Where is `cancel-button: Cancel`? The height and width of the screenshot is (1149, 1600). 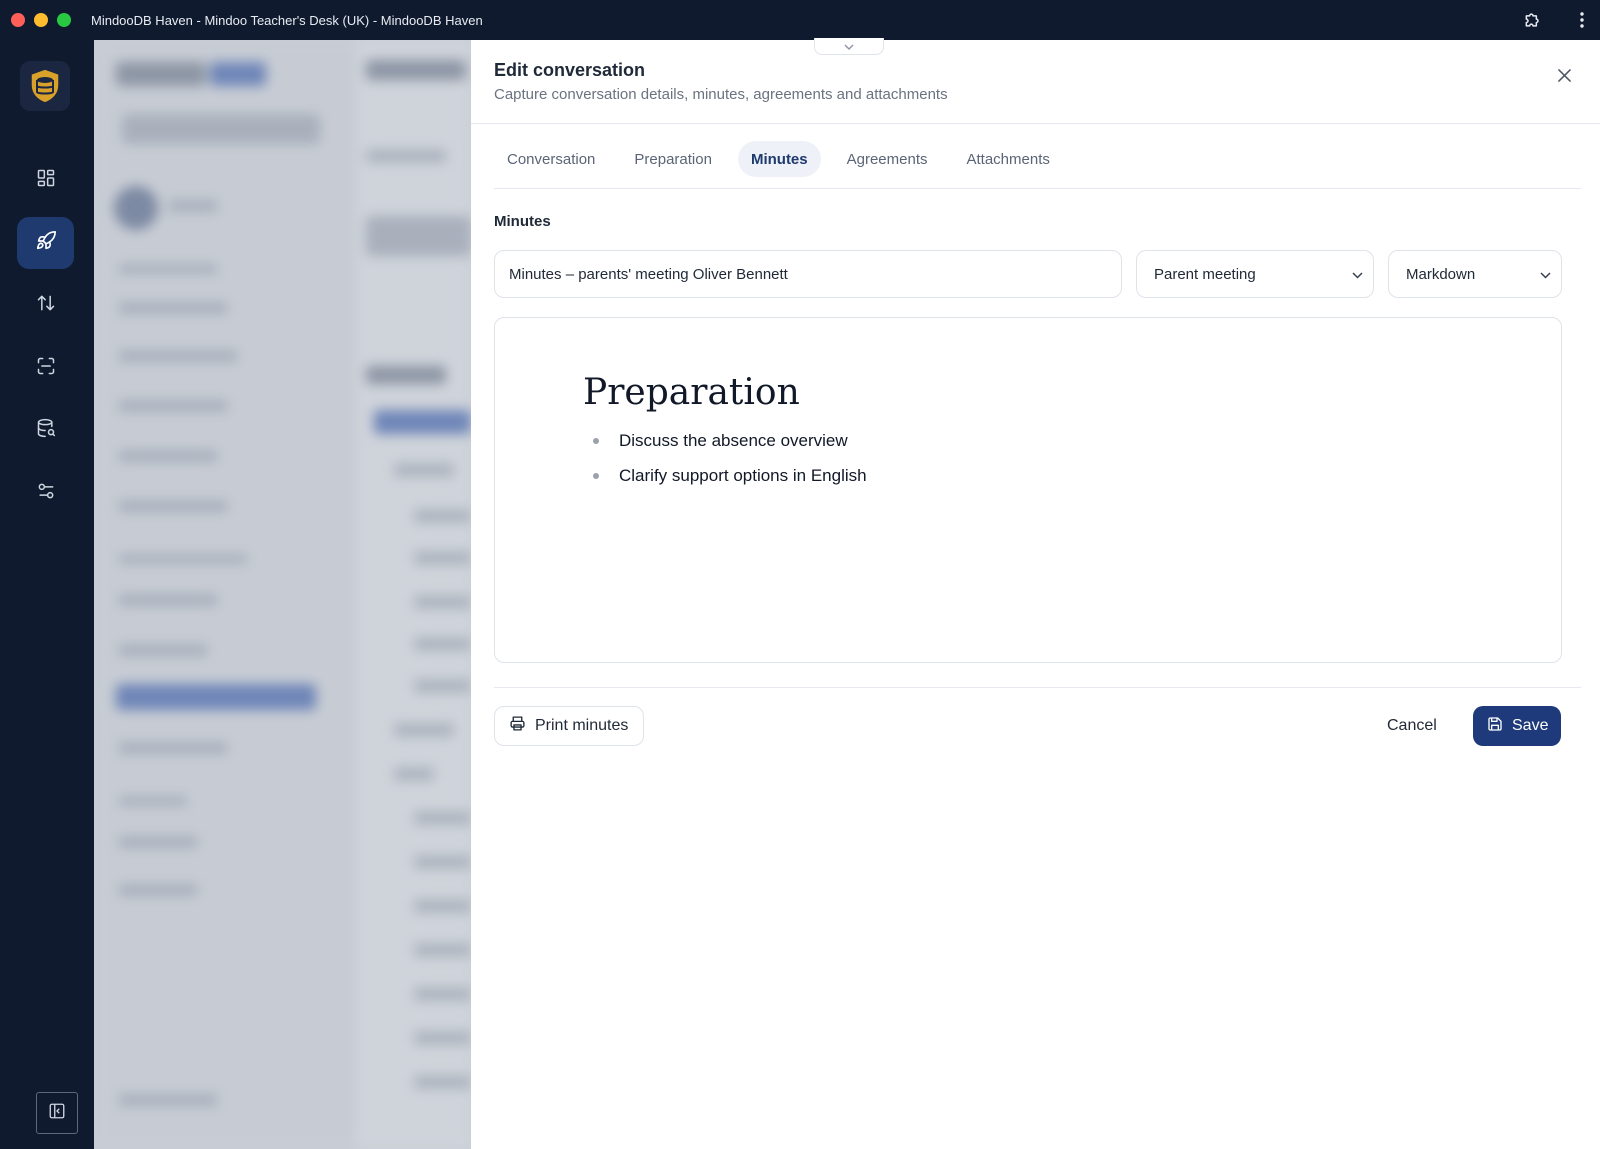 cancel-button: Cancel is located at coordinates (1412, 726).